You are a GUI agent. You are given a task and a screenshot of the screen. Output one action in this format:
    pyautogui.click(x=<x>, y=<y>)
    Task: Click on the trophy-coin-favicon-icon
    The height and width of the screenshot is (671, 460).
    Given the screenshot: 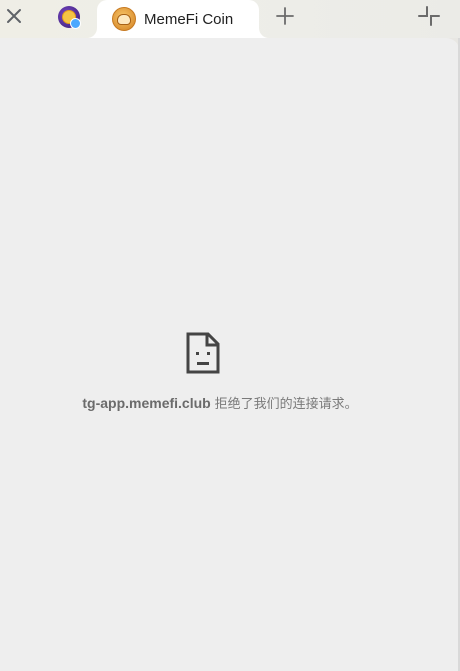 What is the action you would take?
    pyautogui.click(x=69, y=17)
    